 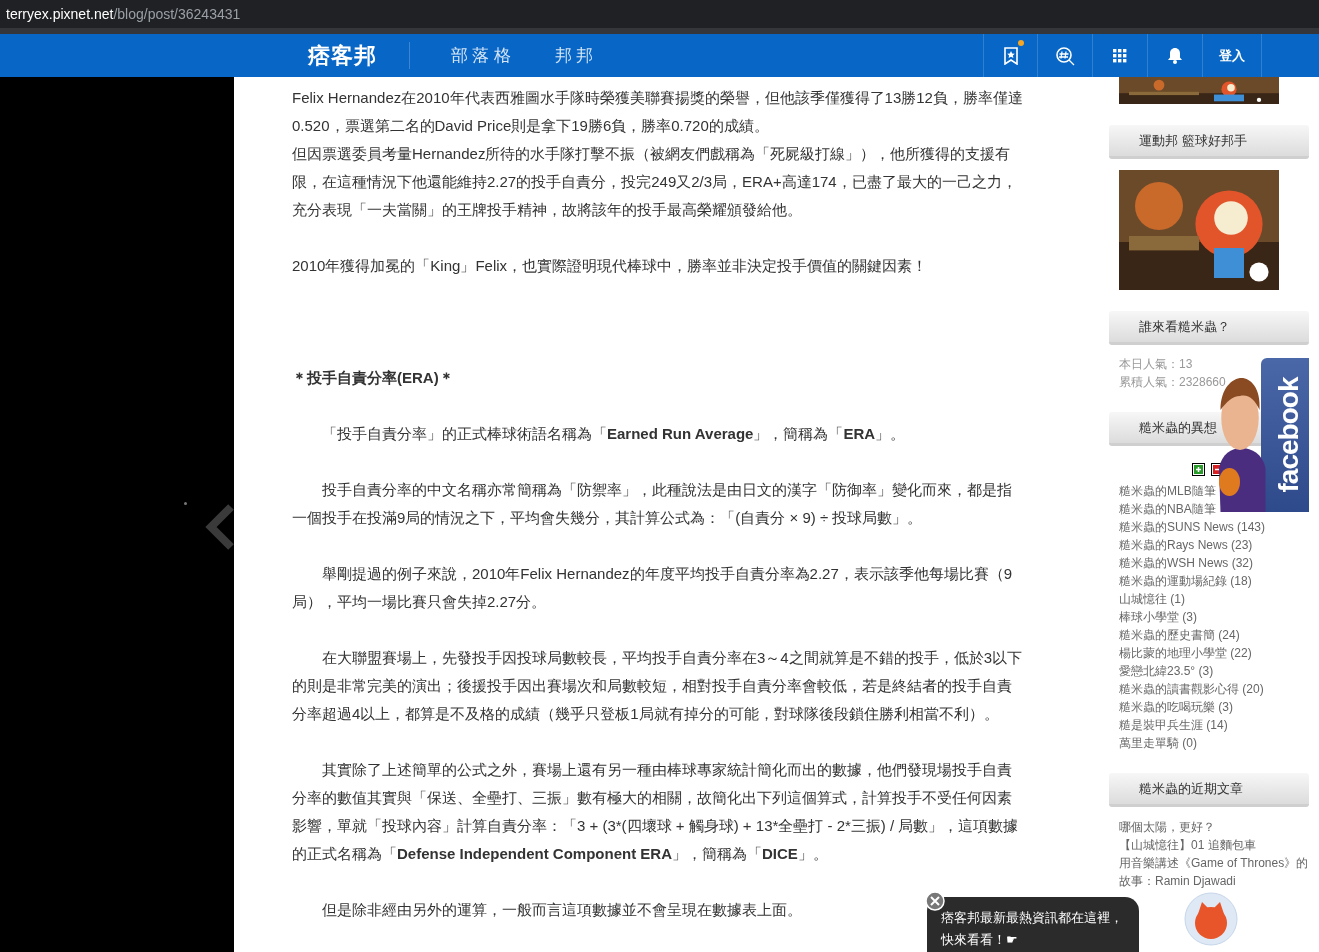 I want to click on sidebar-link: 糙米蟲的MLB隨筆, so click(x=1167, y=491).